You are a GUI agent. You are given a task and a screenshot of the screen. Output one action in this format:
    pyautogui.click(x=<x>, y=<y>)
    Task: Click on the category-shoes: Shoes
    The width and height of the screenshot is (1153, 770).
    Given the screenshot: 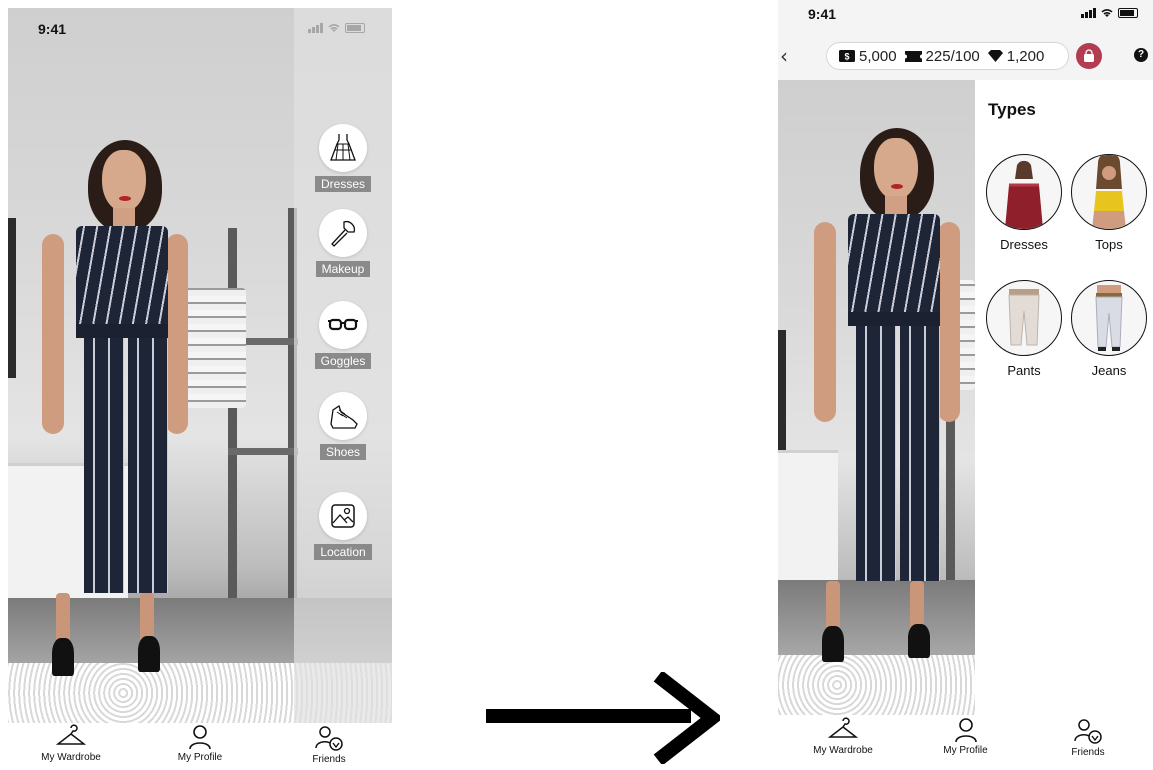 What is the action you would take?
    pyautogui.click(x=343, y=426)
    